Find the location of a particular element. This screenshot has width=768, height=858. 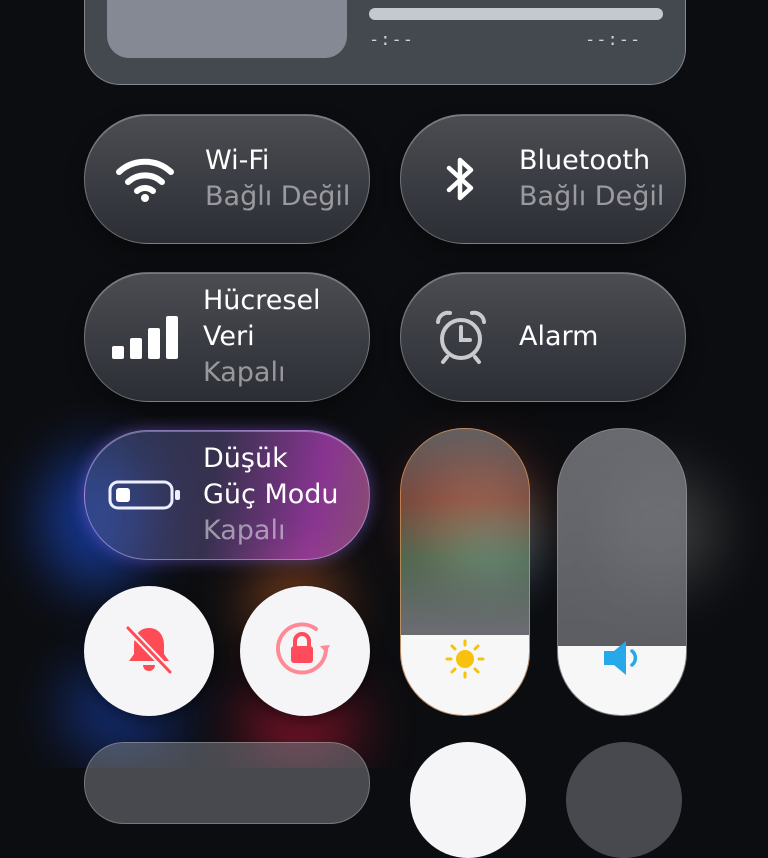

silent-mode-button is located at coordinates (149, 651).